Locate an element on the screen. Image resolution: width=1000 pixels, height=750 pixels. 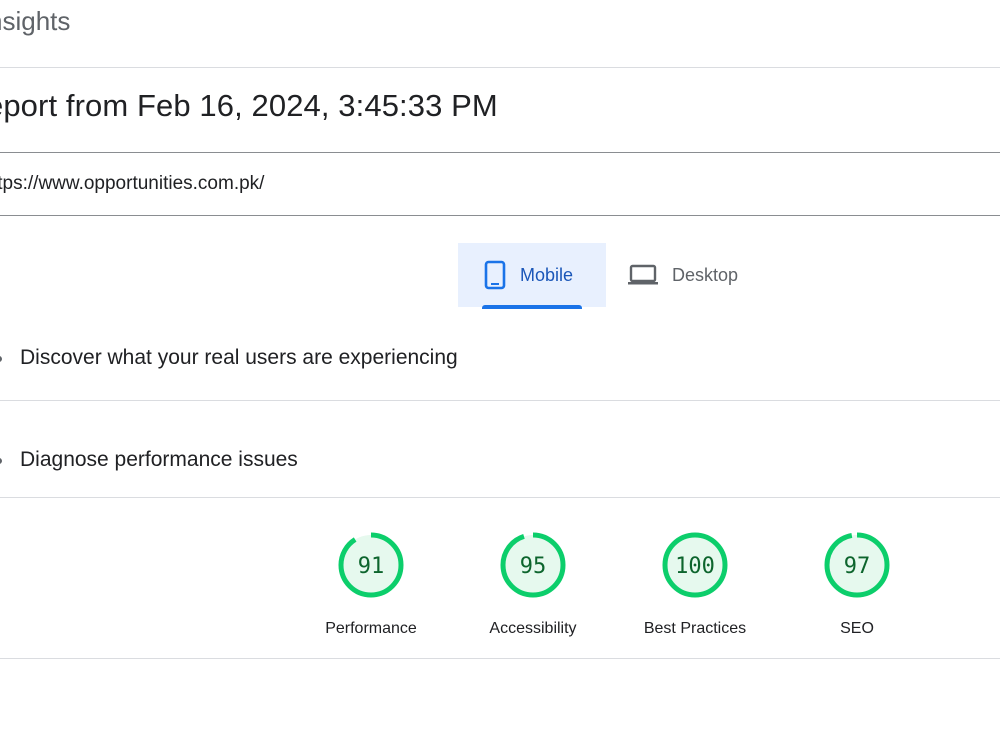
score-value: 100 is located at coordinates (695, 566).